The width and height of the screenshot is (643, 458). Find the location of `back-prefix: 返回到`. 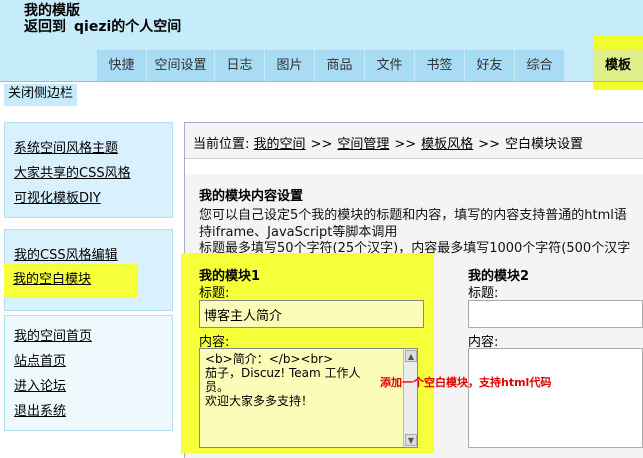

back-prefix: 返回到 is located at coordinates (45, 27).